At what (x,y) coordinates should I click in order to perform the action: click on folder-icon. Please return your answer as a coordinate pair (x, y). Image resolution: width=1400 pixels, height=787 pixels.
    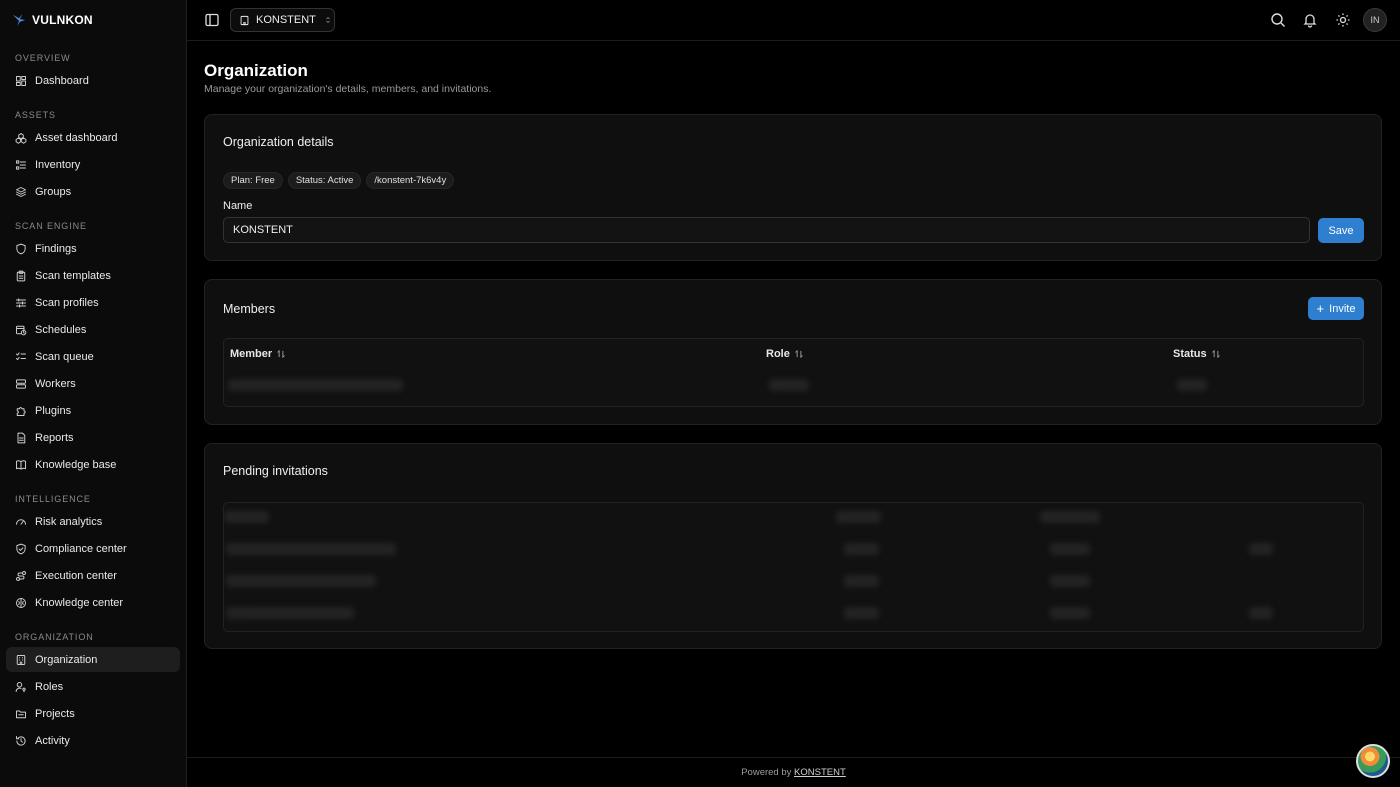
    Looking at the image, I should click on (21, 714).